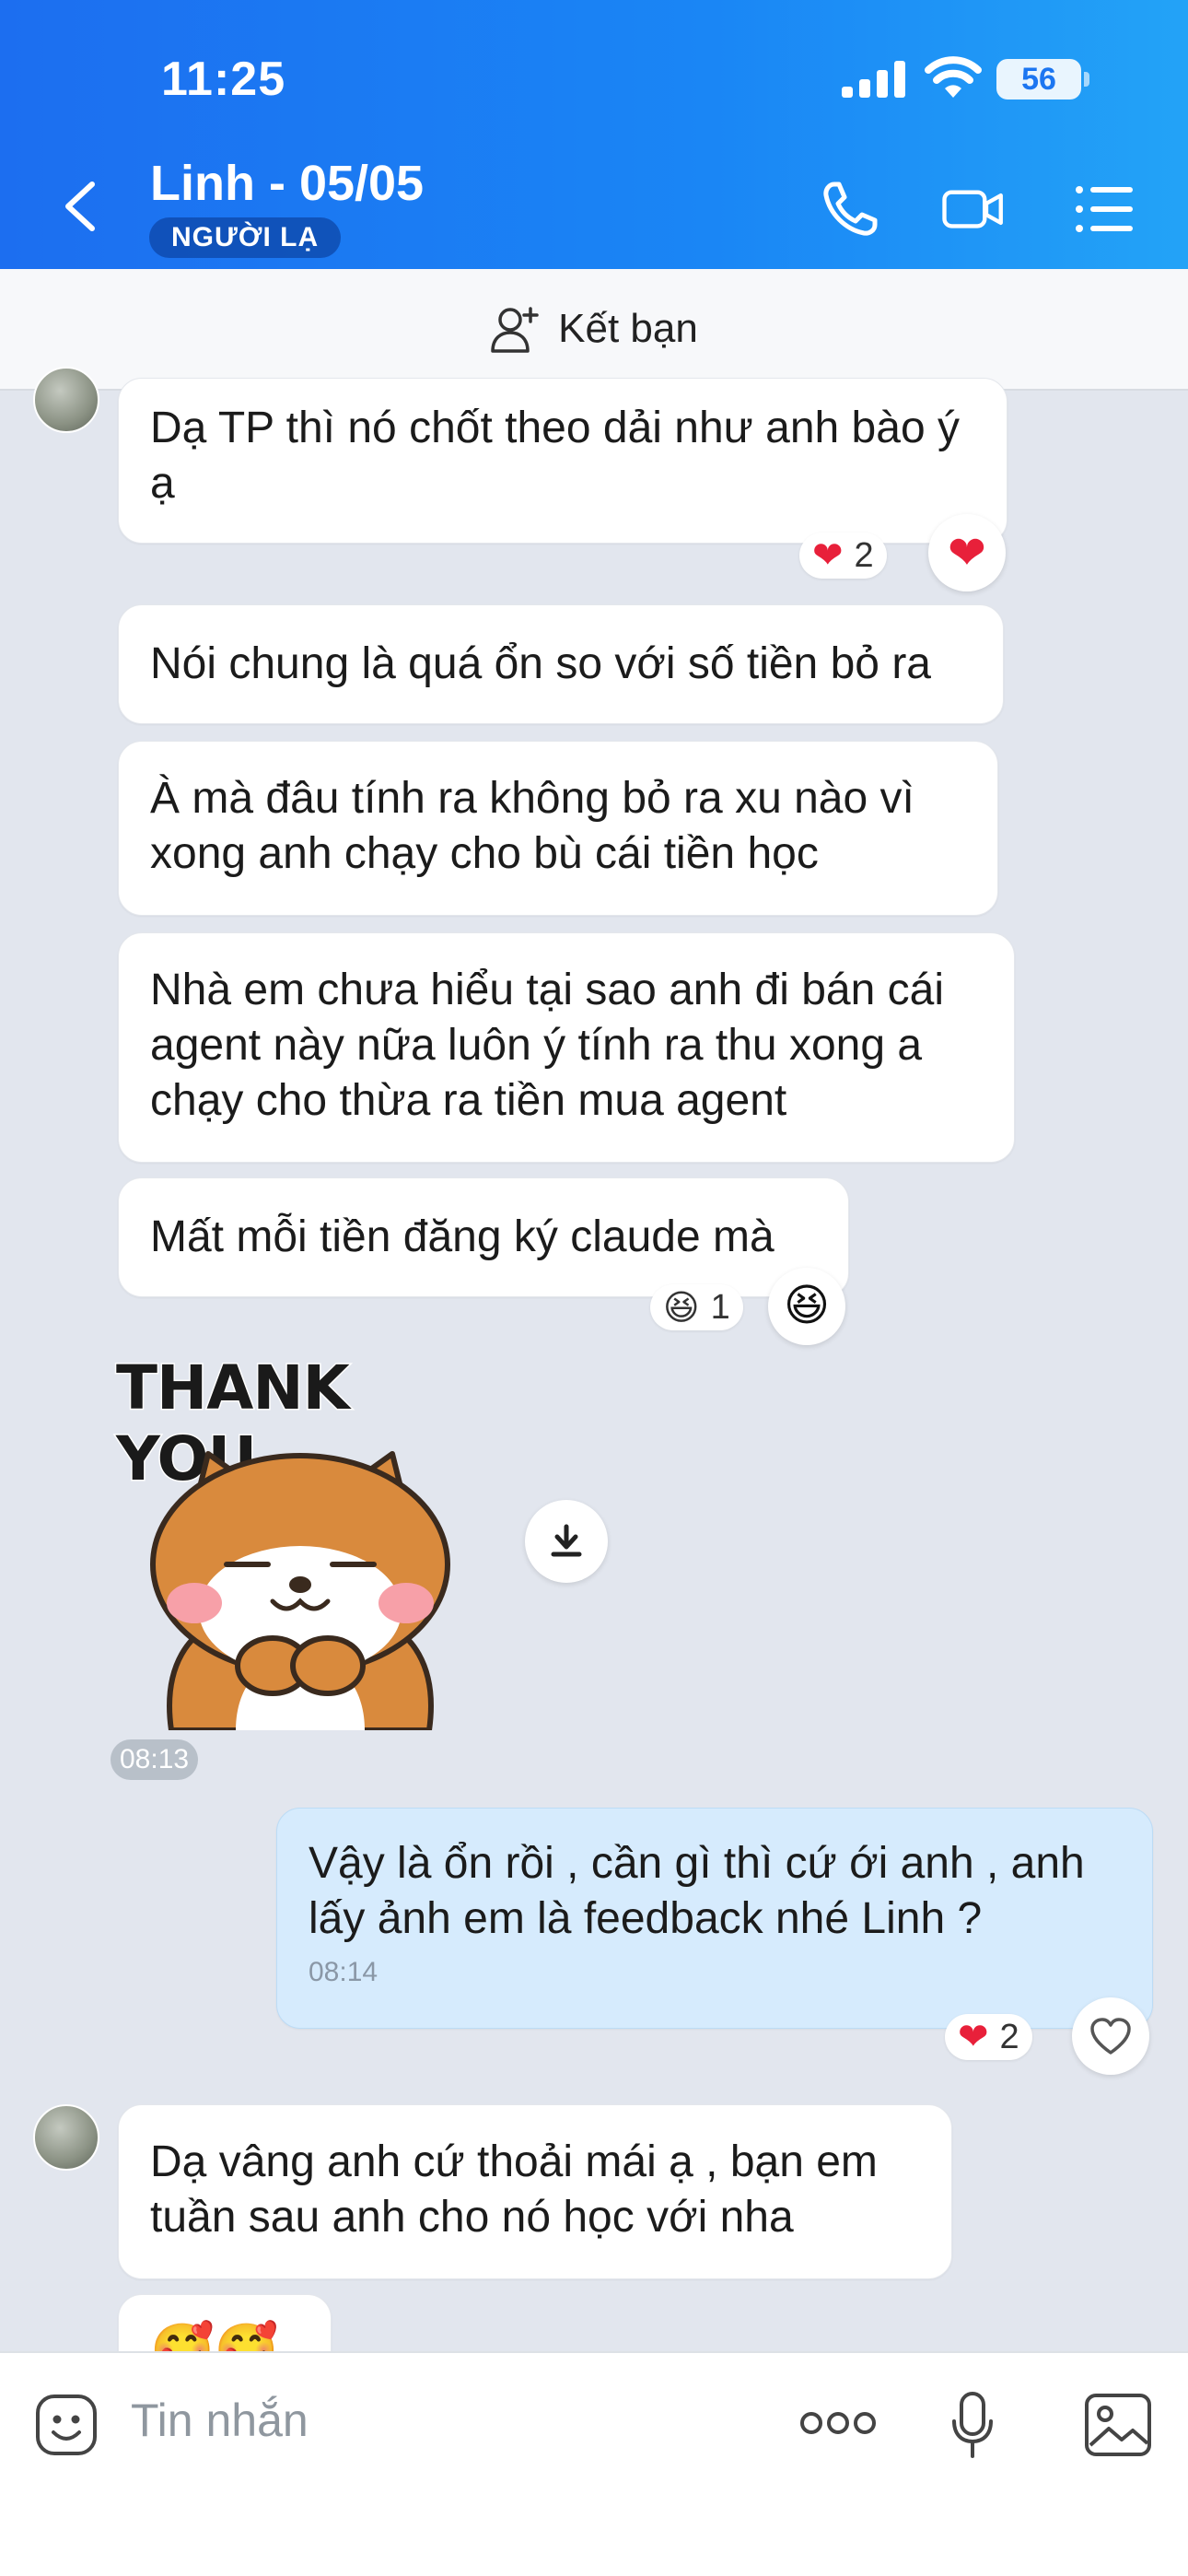  What do you see at coordinates (223, 79) in the screenshot?
I see `status-time: 11:25` at bounding box center [223, 79].